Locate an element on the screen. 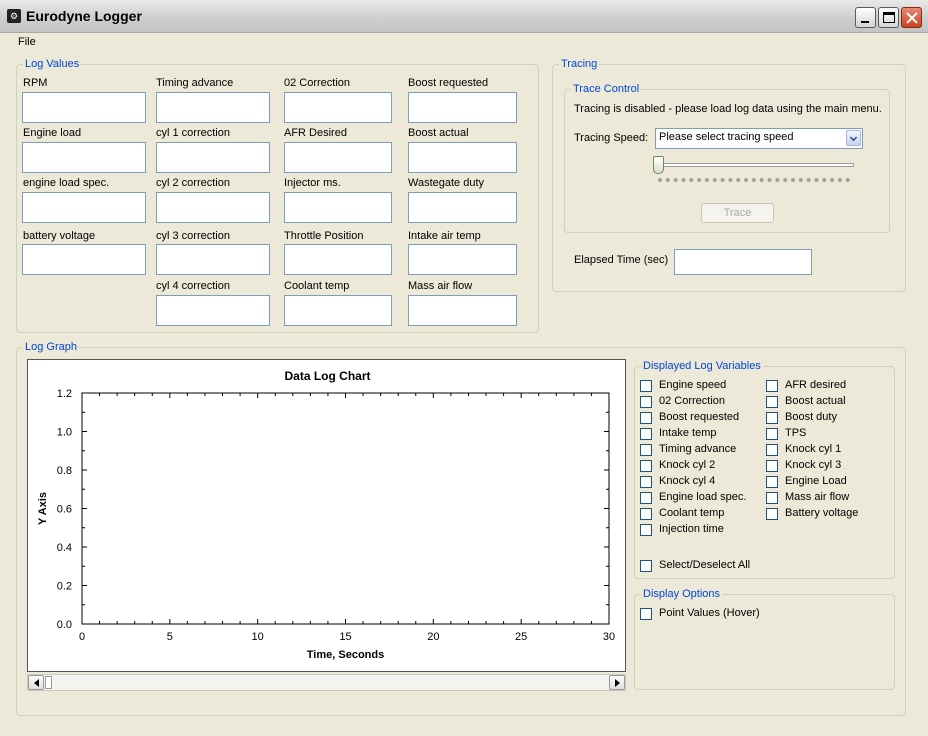  select-all-label: Select/Deselect All is located at coordinates (705, 565).